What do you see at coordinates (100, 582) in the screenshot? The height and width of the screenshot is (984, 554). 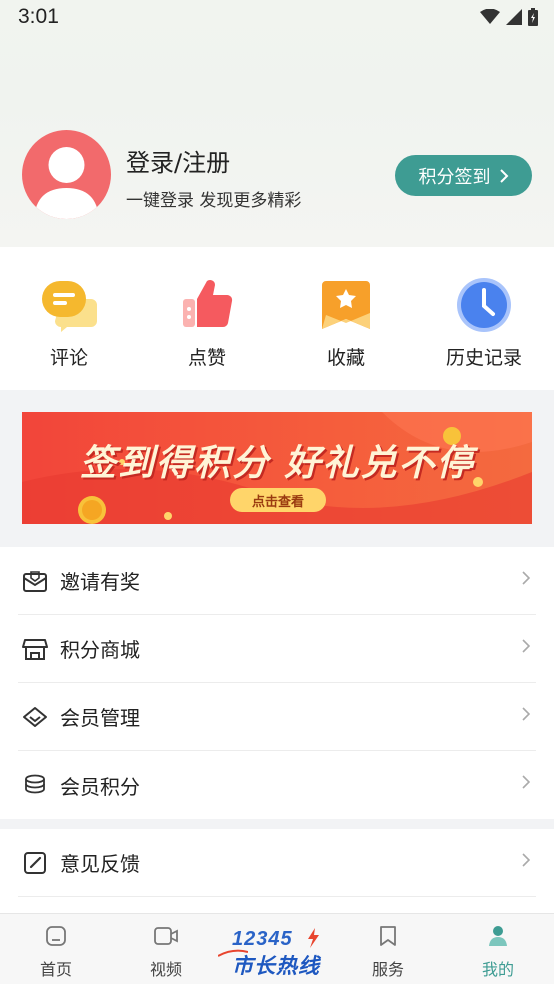 I see `menu-item-label: 邀请有奖` at bounding box center [100, 582].